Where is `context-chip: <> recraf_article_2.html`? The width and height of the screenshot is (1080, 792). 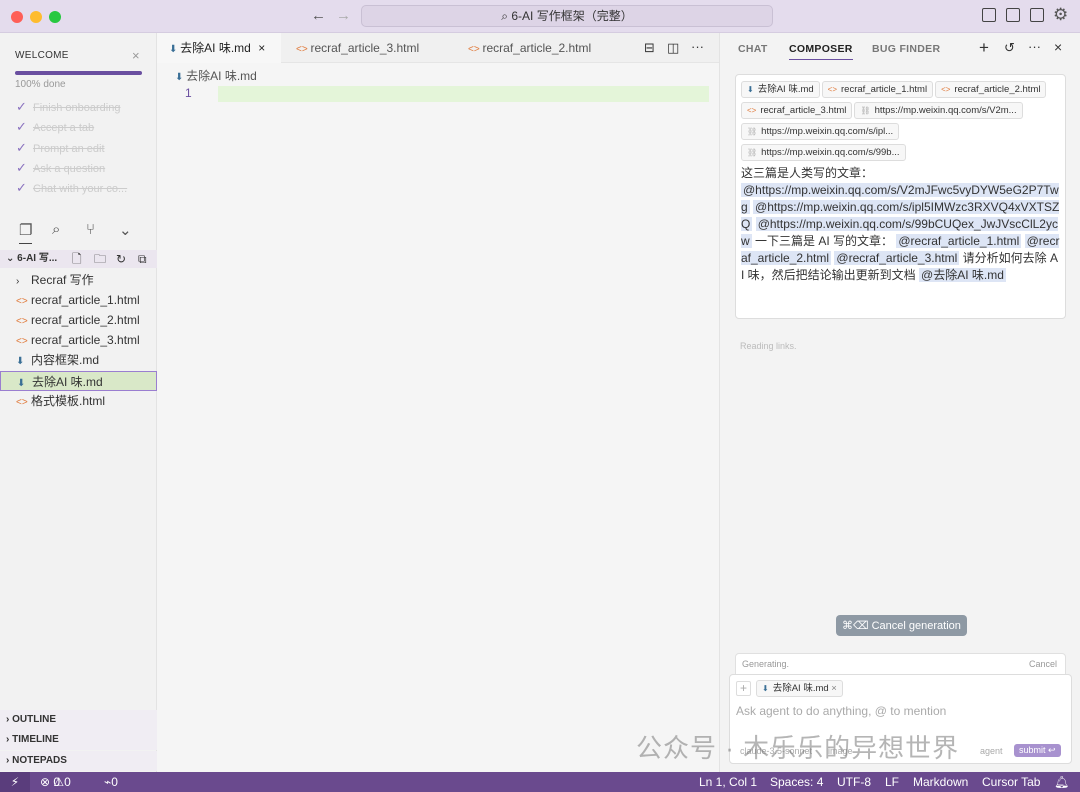 context-chip: <> recraf_article_2.html is located at coordinates (991, 89).